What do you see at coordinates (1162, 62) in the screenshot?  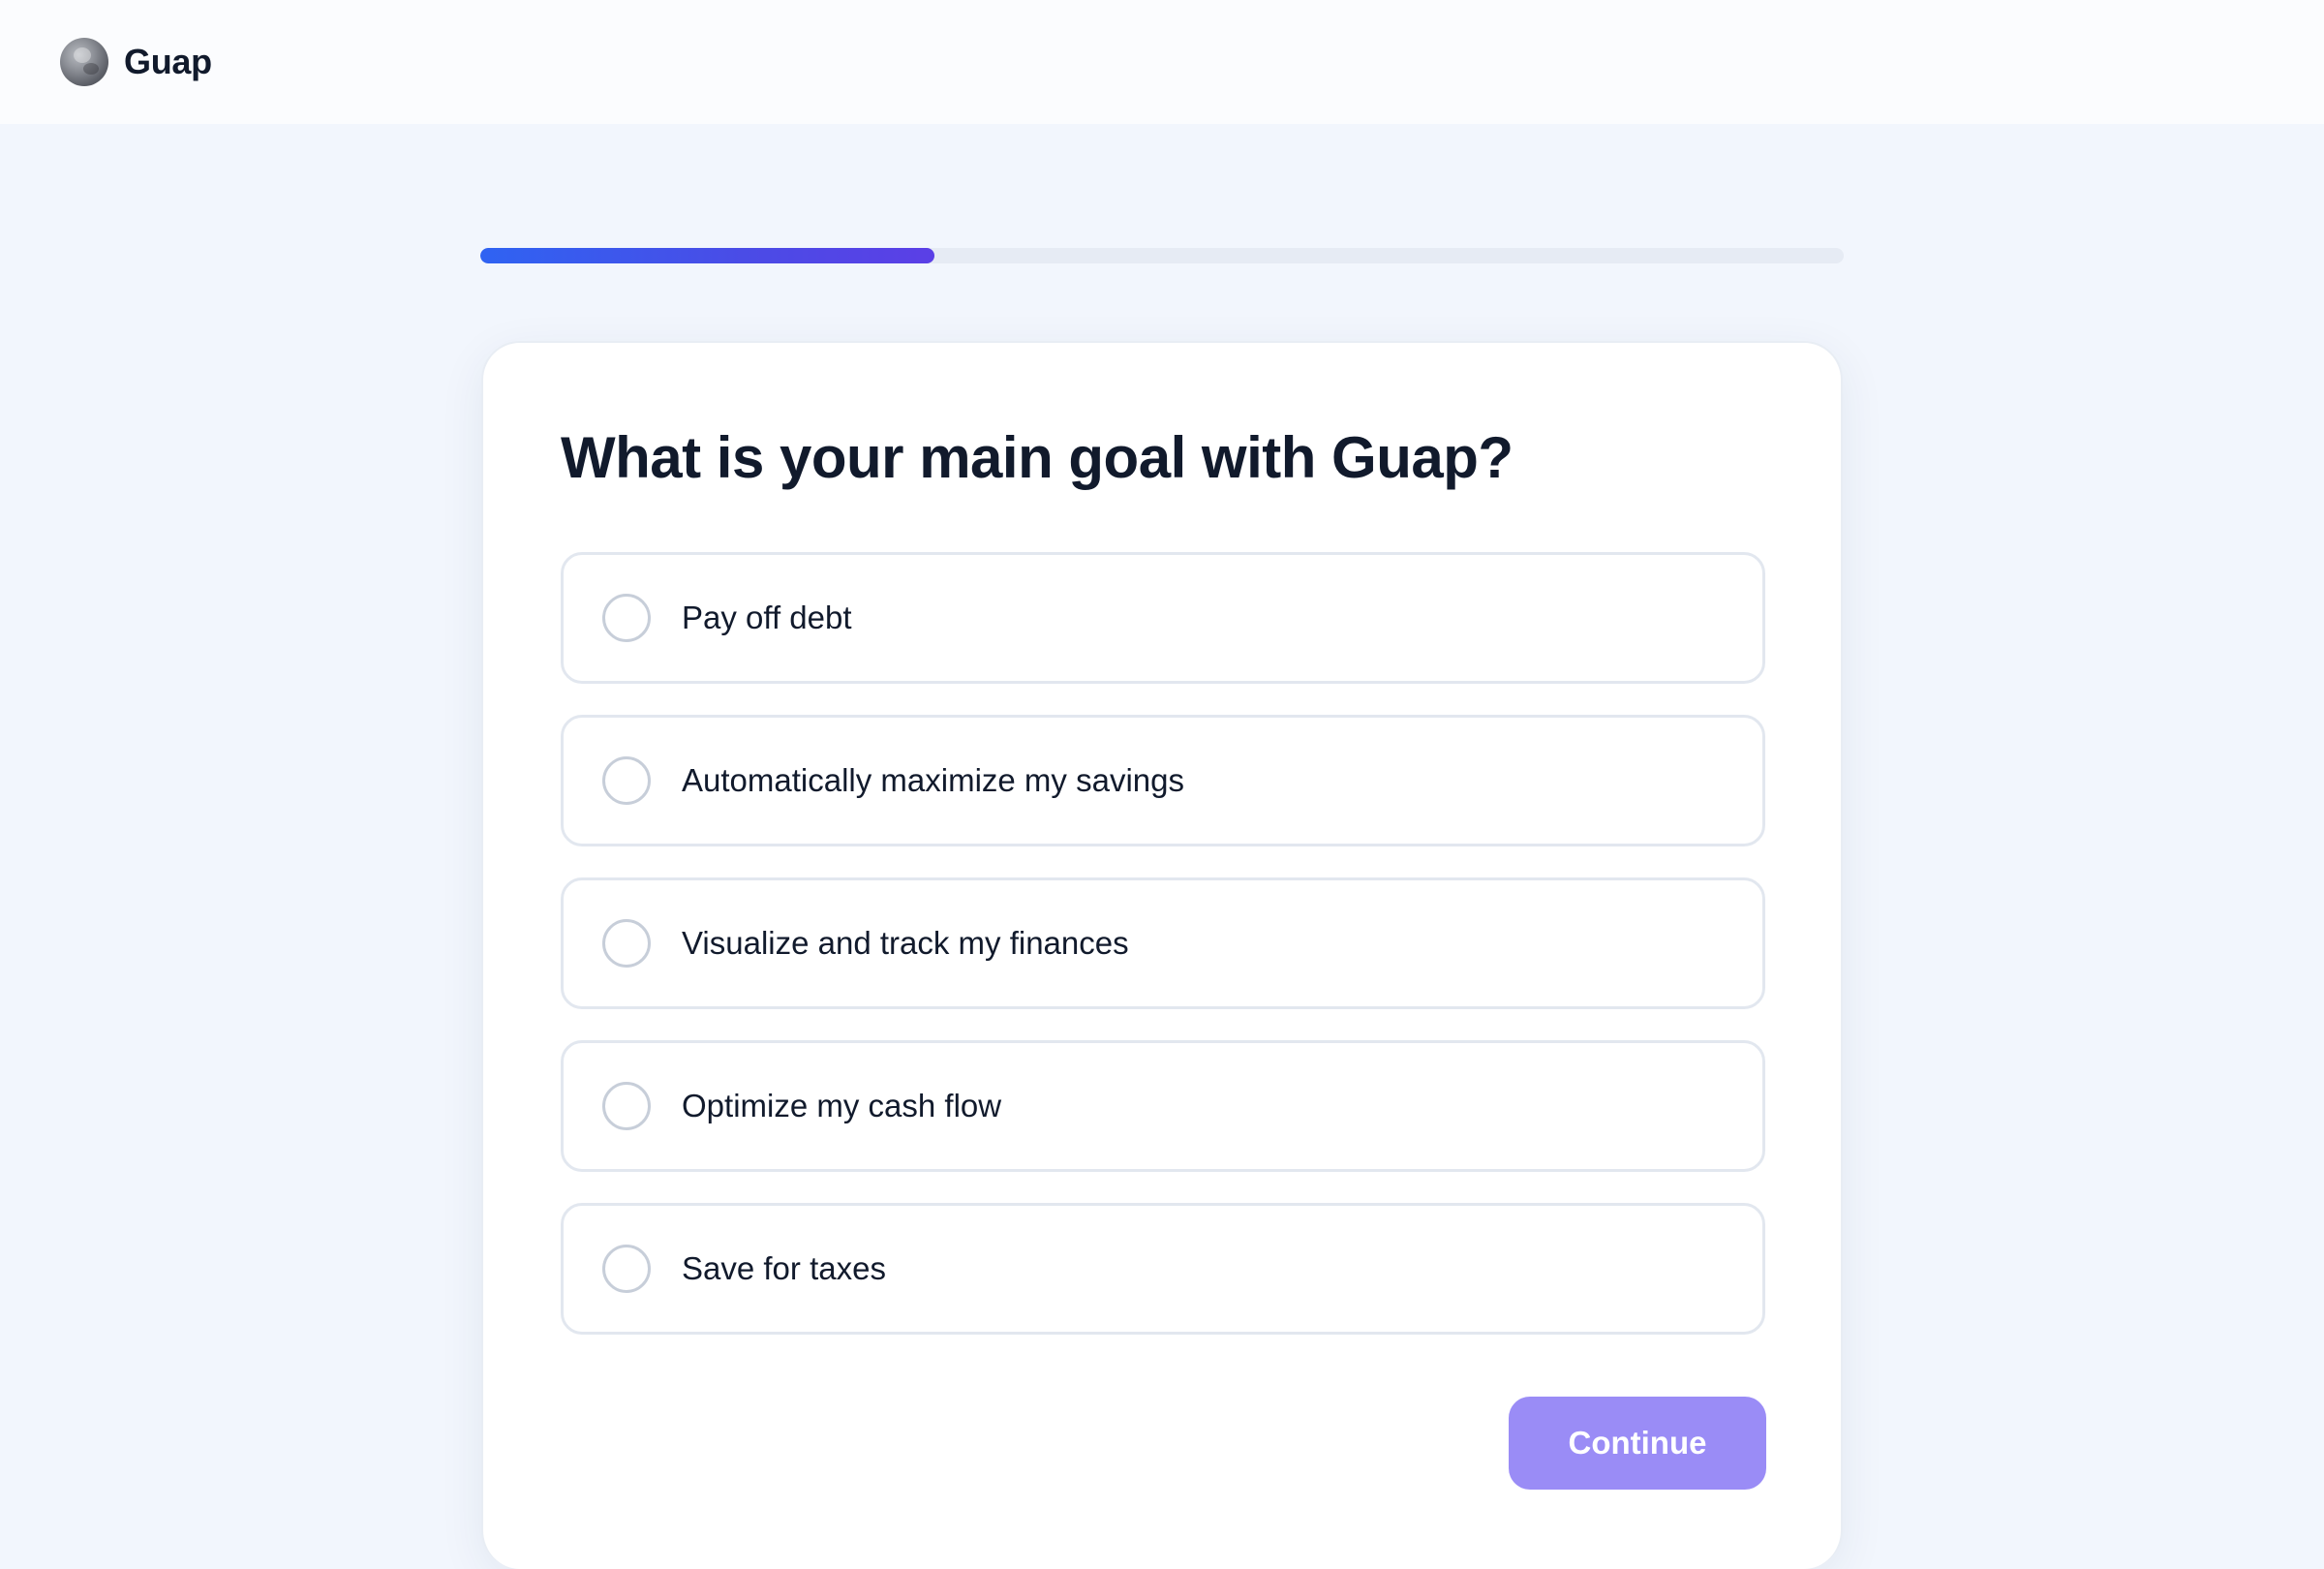 I see `top-bar: Guap` at bounding box center [1162, 62].